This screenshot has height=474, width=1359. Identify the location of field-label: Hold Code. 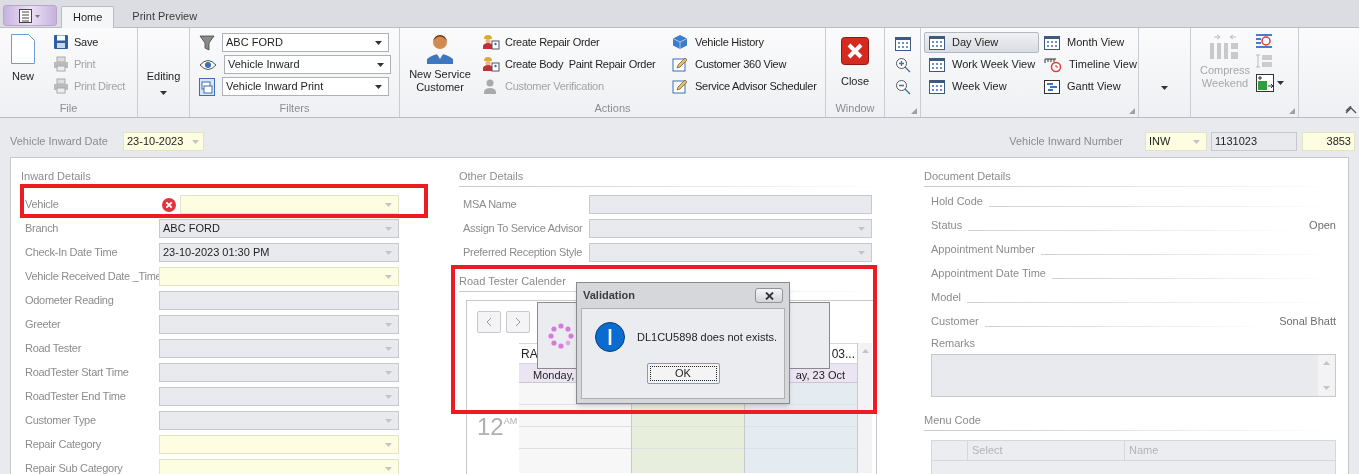
(957, 201).